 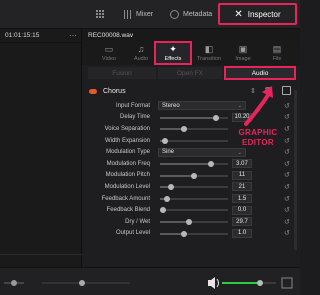 I want to click on metadata-label: Metadata, so click(x=198, y=14).